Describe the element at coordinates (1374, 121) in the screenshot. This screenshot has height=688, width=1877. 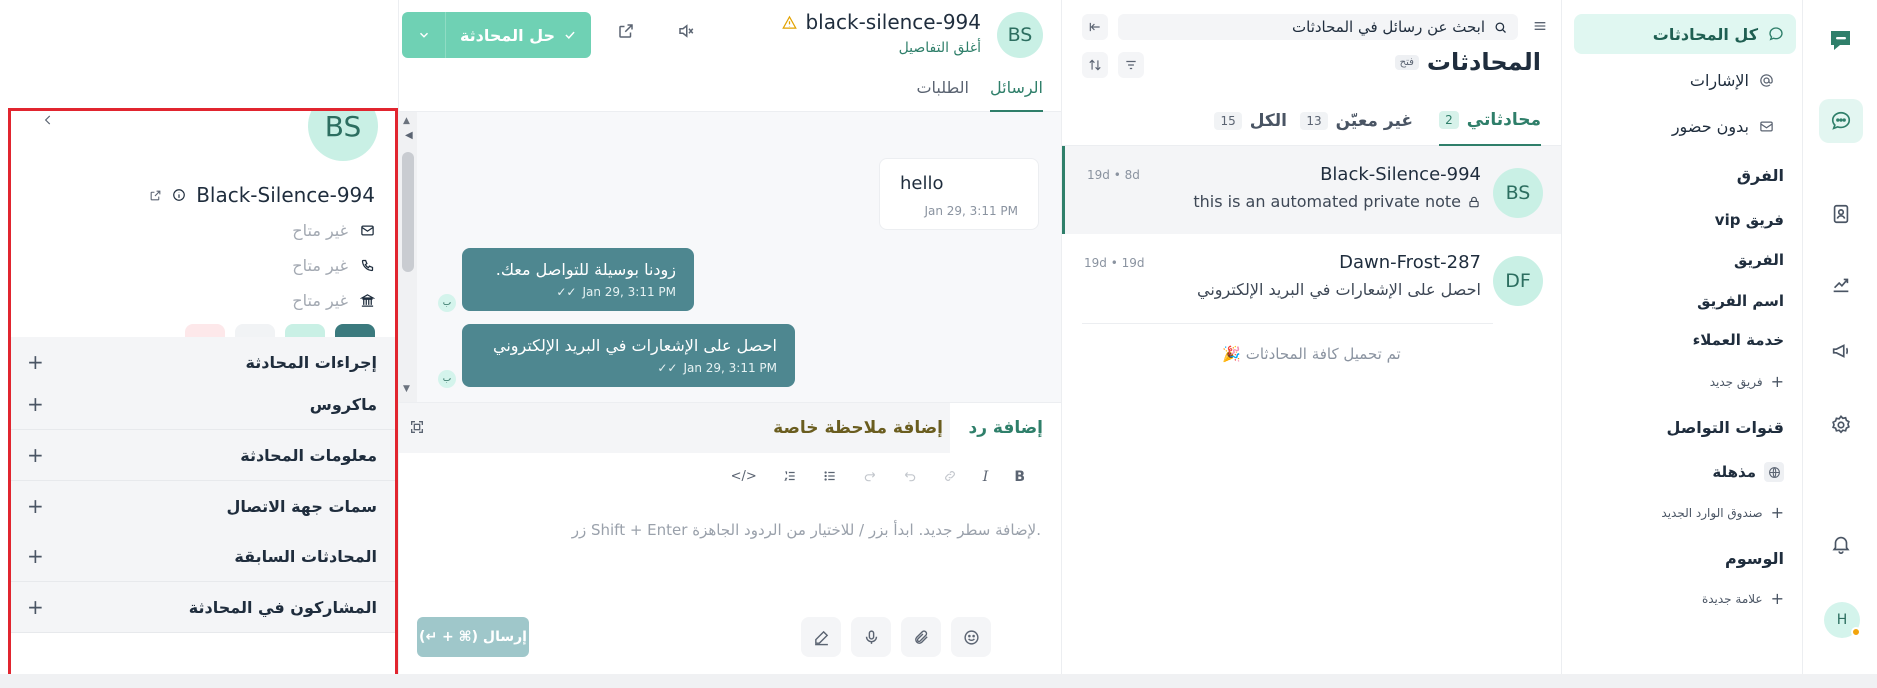
I see `tab-label: غير معيّن` at that location.